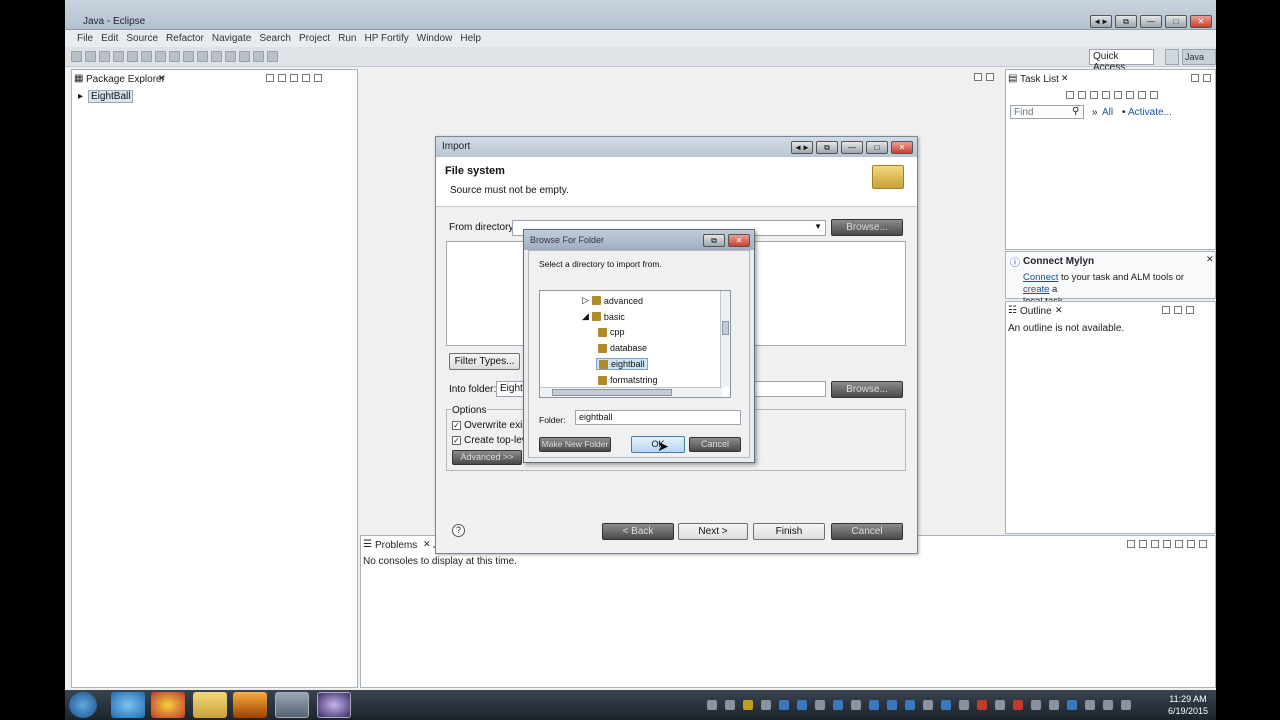 This screenshot has height=720, width=1280. Describe the element at coordinates (104, 56) in the screenshot. I see `print-icon` at that location.